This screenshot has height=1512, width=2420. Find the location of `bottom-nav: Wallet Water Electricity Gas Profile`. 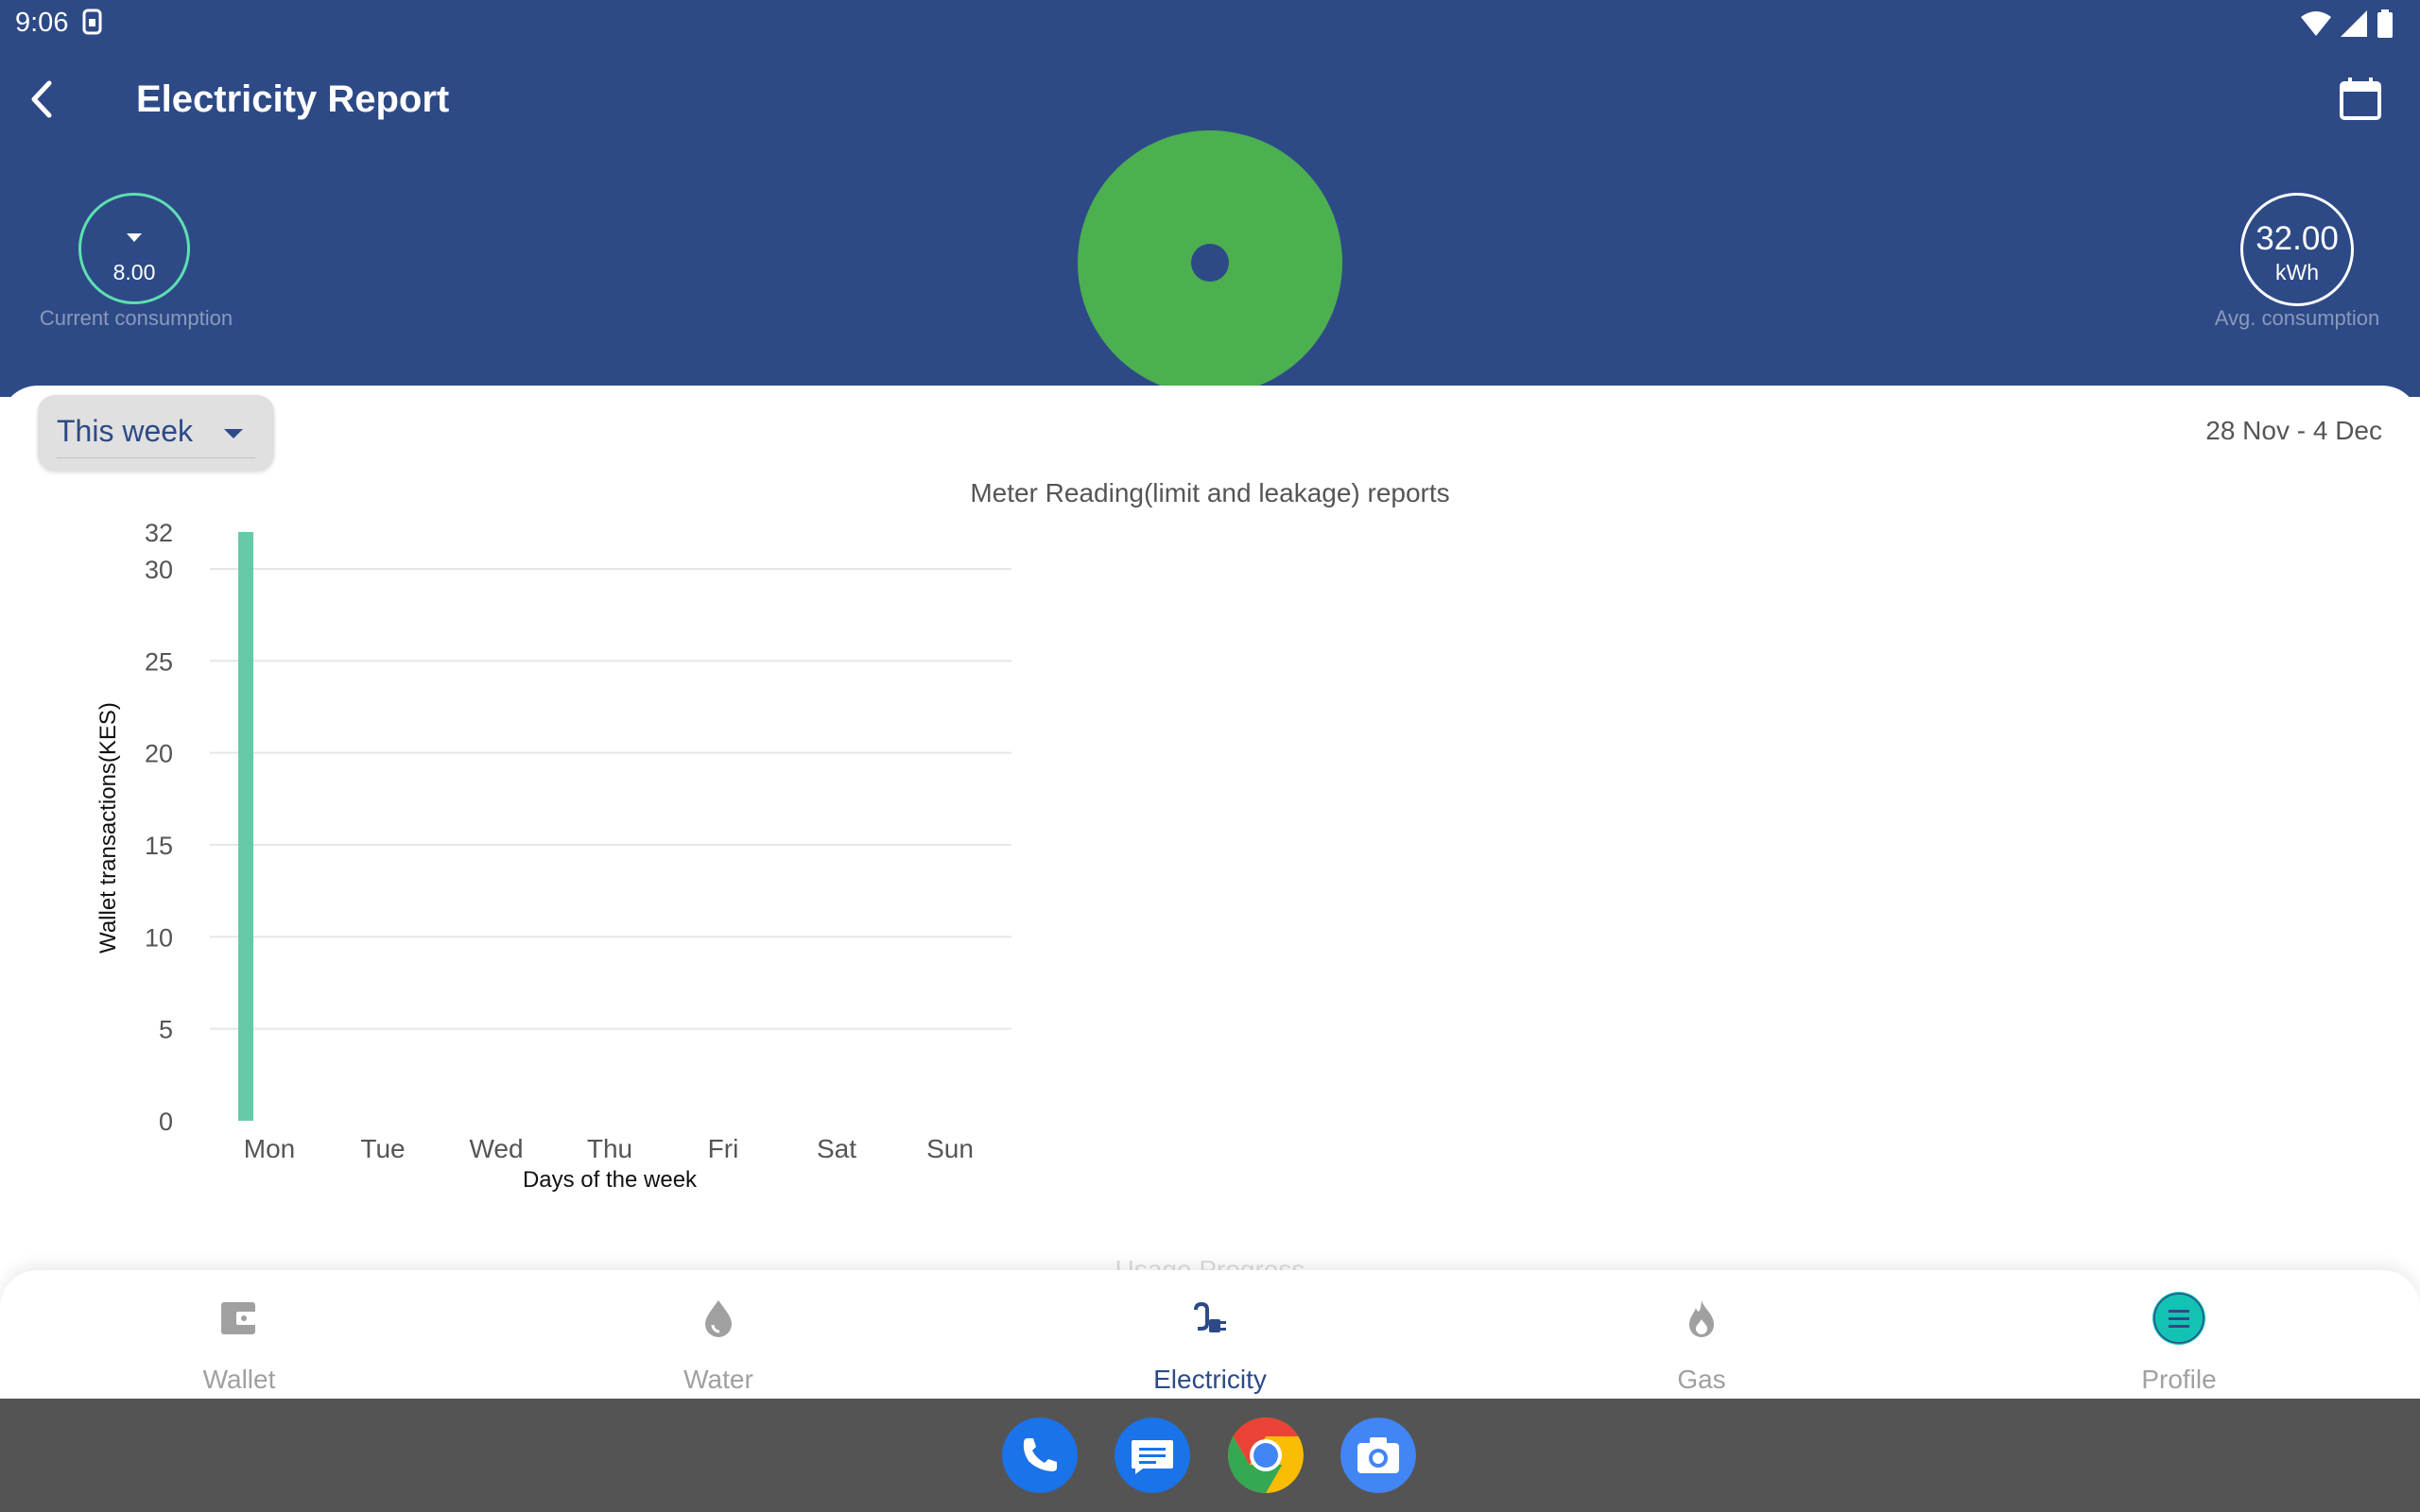

bottom-nav: Wallet Water Electricity Gas Profile is located at coordinates (1210, 1334).